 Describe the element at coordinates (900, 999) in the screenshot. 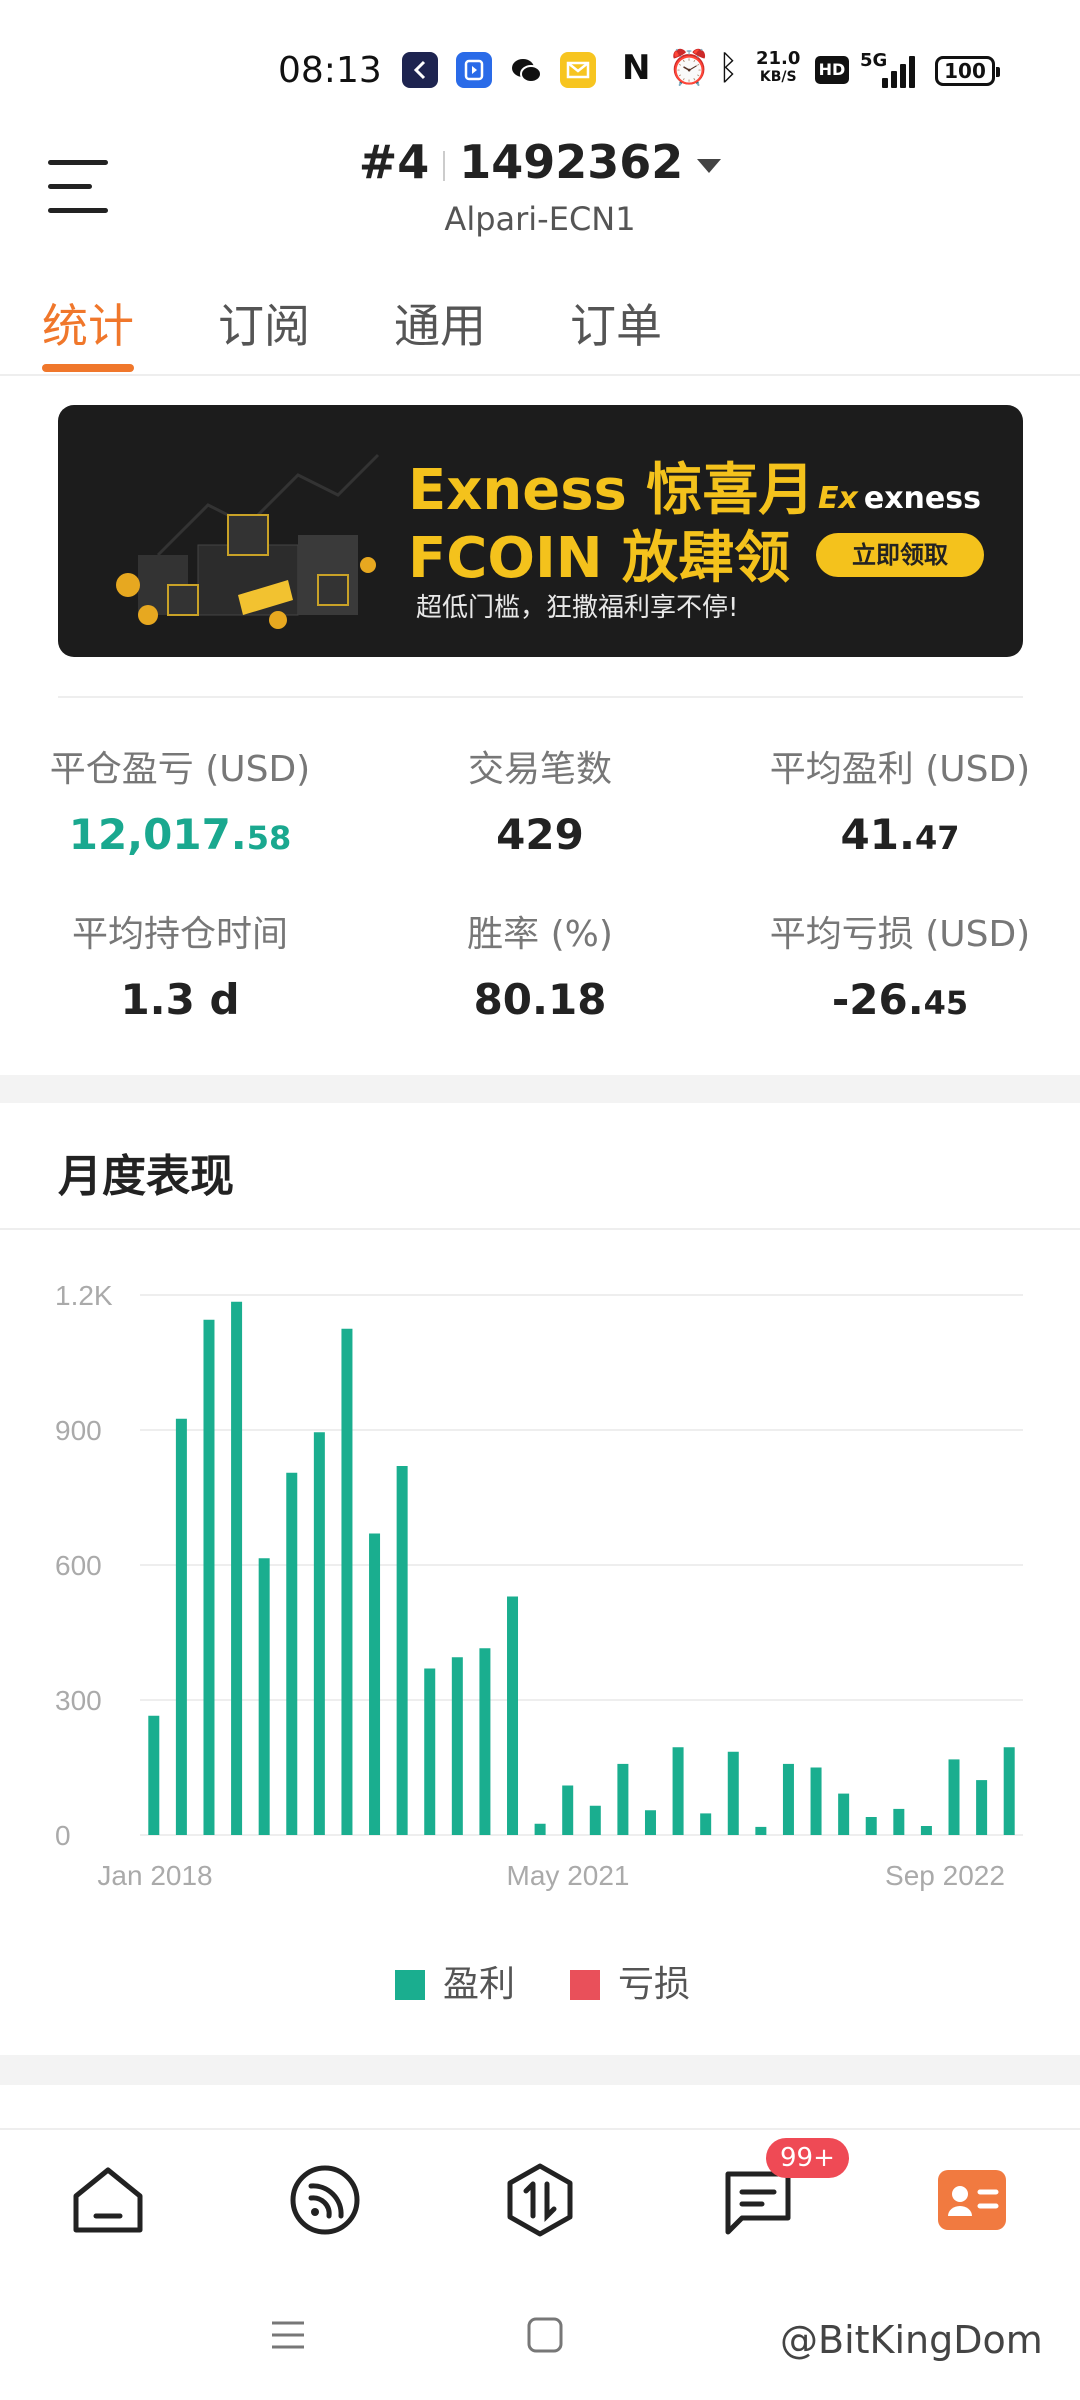

I see `stat-value: -26.45` at that location.